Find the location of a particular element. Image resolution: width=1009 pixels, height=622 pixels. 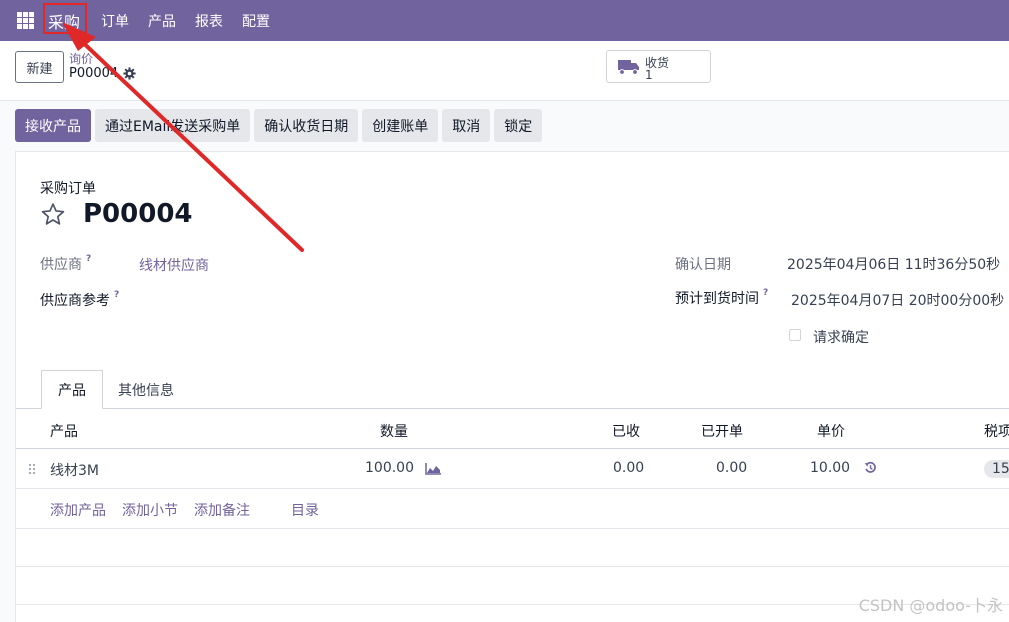

annotation-highlight-box is located at coordinates (65, 18).